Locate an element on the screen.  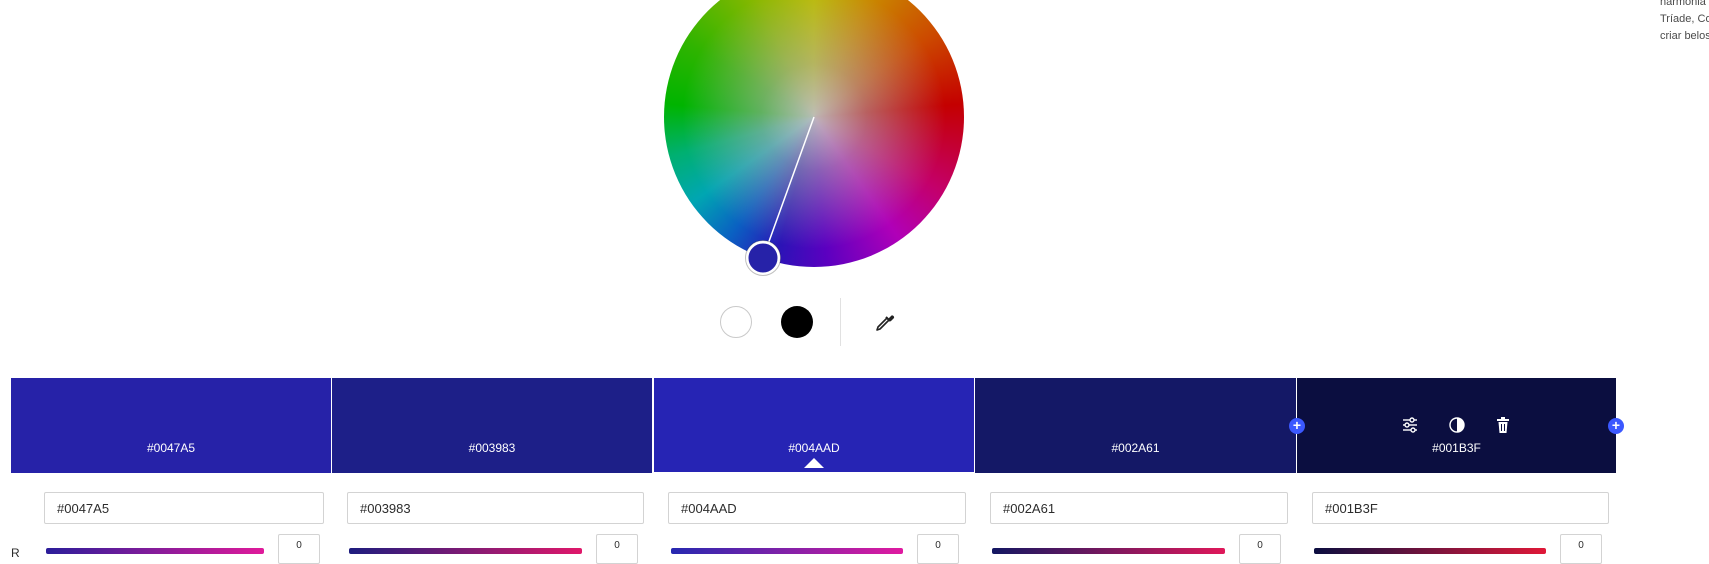
slider-value-3: 0 is located at coordinates (938, 549).